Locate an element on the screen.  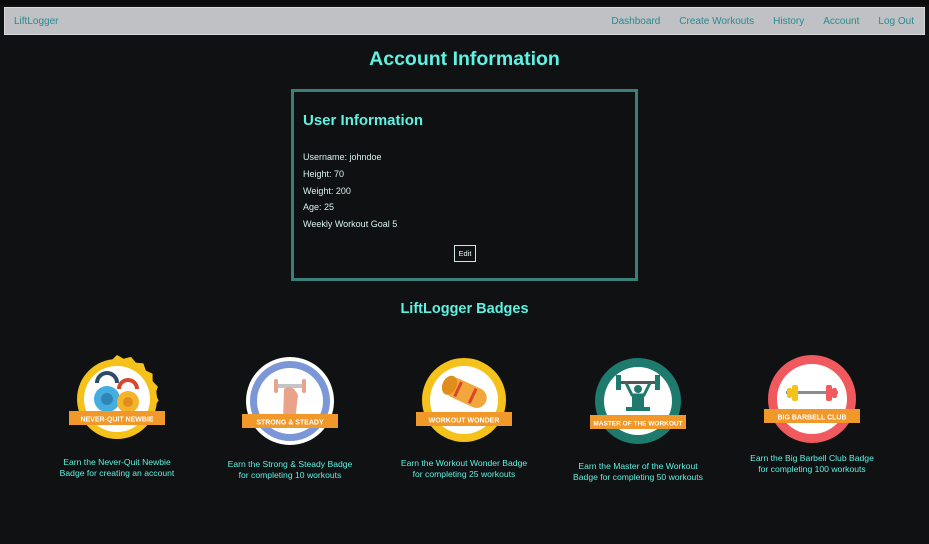
page-title: Account Information is located at coordinates (464, 59).